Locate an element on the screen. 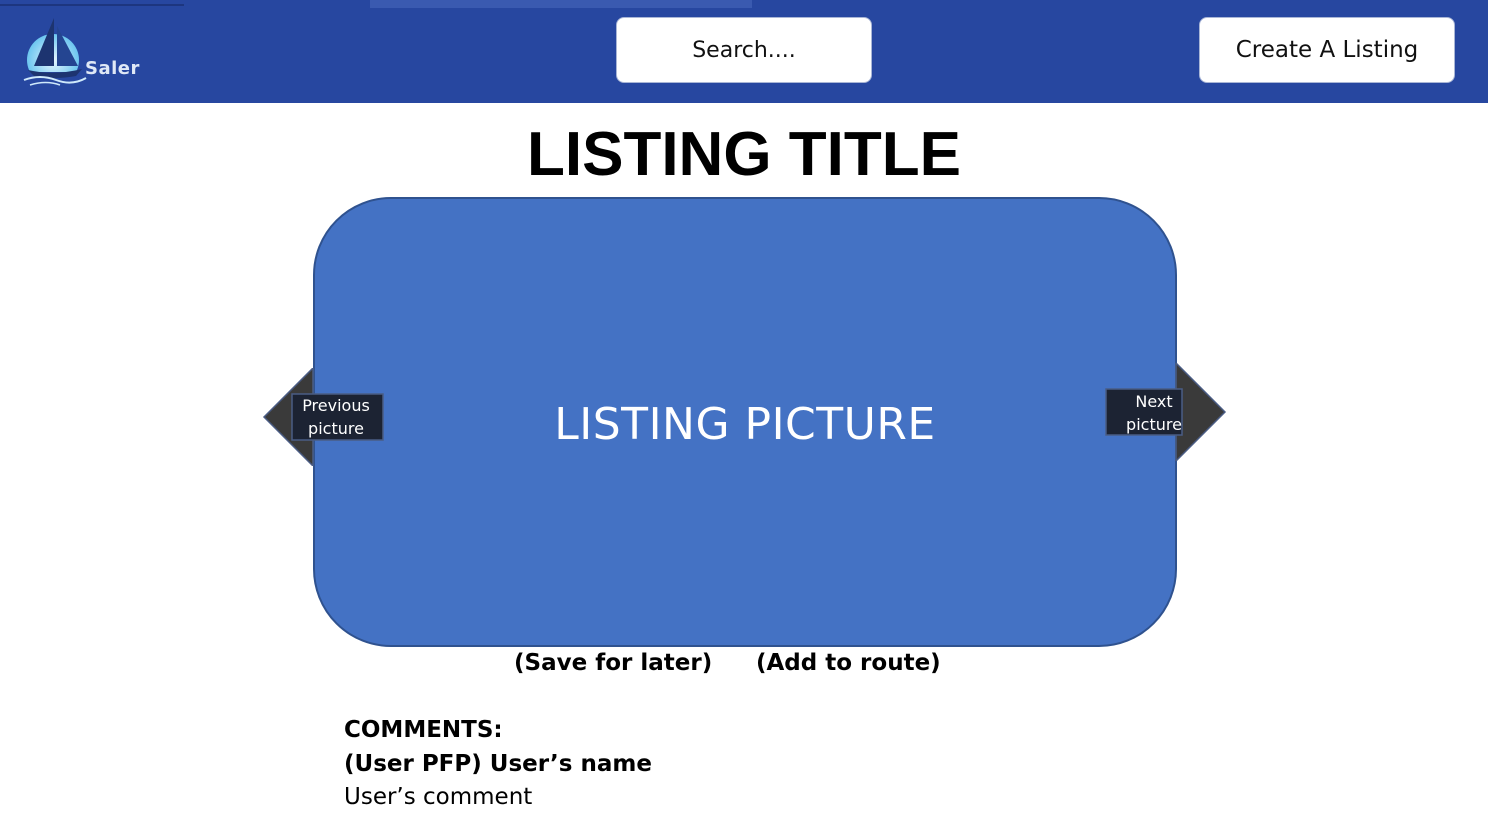 This screenshot has height=833, width=1488. header-highlight-bar is located at coordinates (561, 4).